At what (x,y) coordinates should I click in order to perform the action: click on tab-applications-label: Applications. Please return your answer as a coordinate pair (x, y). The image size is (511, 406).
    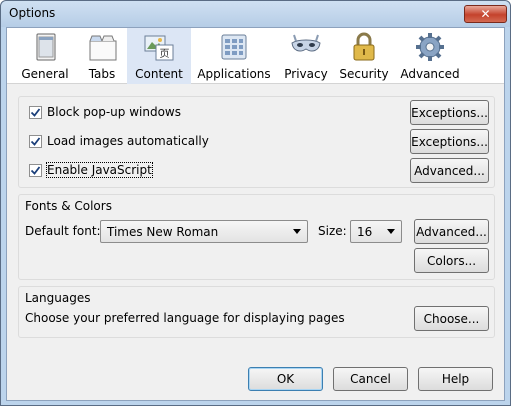
    Looking at the image, I should click on (234, 74).